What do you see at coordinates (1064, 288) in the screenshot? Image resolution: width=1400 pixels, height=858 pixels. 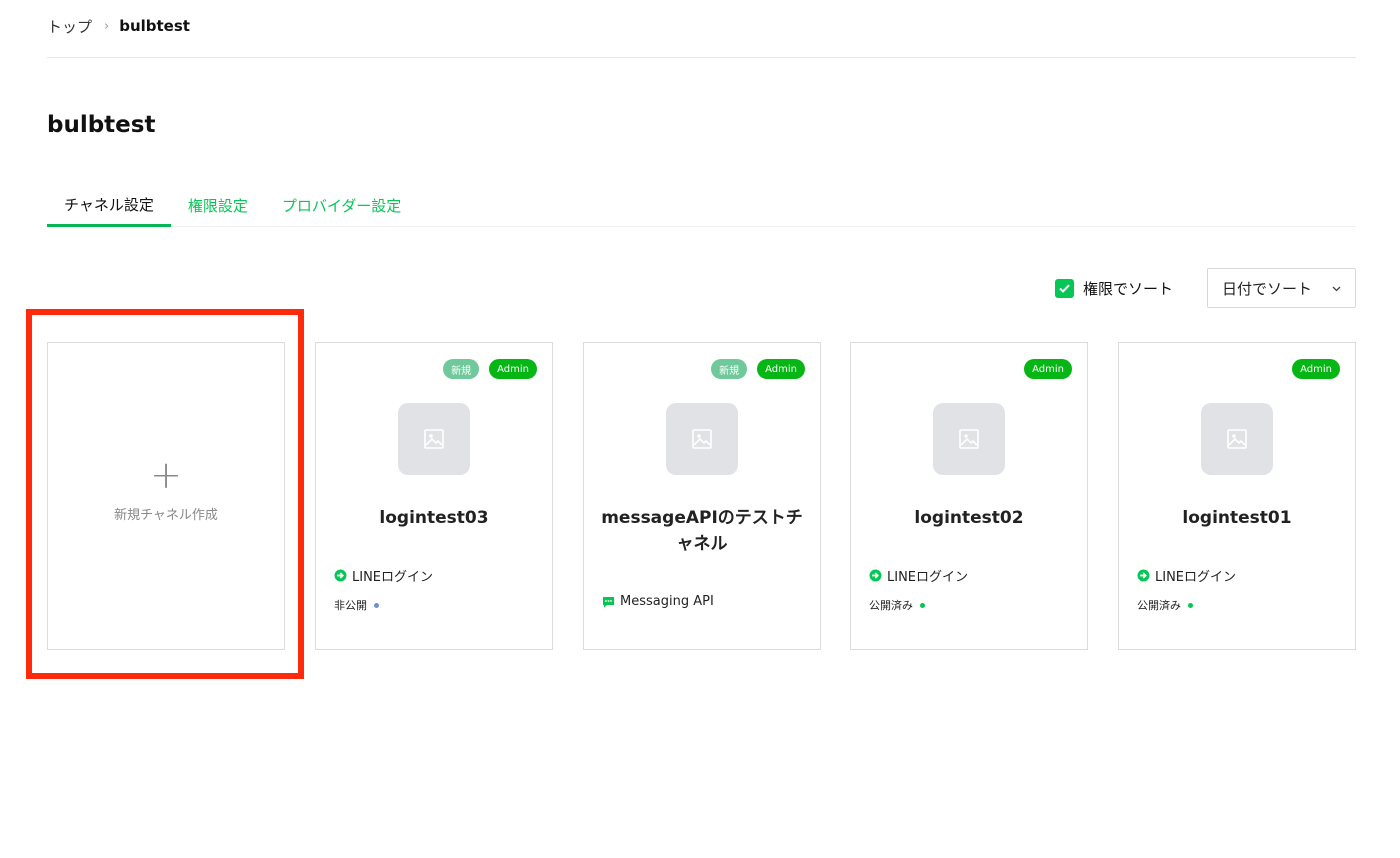 I see `checkbox-checked-icon` at bounding box center [1064, 288].